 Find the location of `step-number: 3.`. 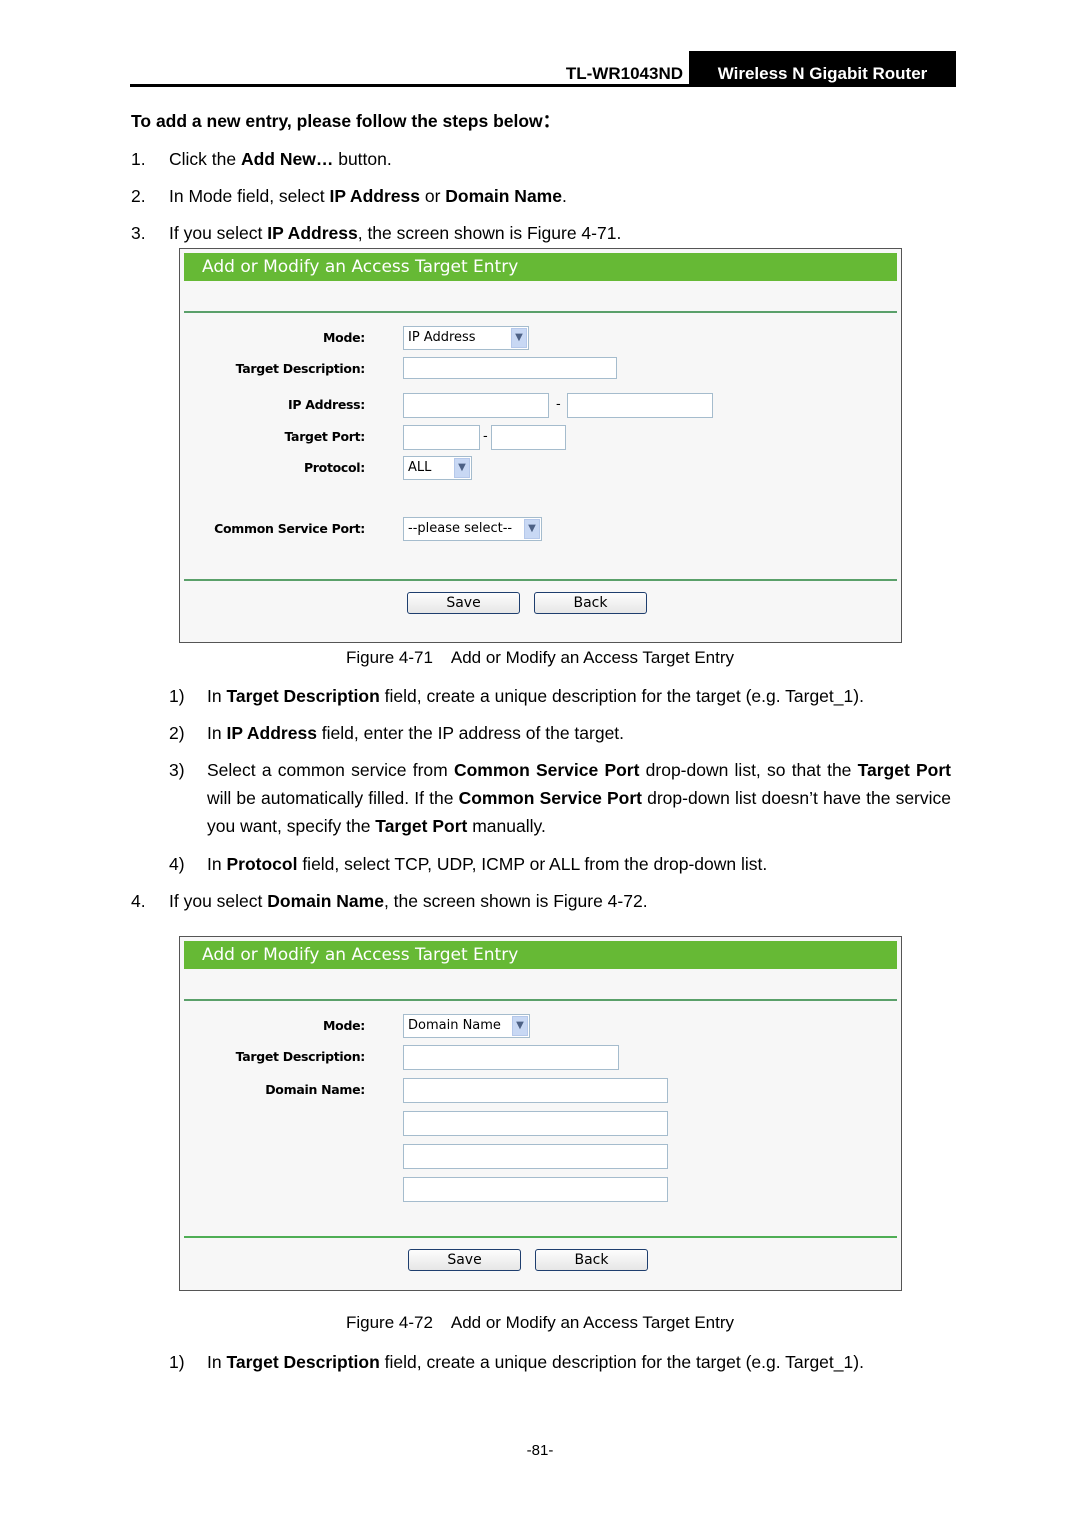

step-number: 3. is located at coordinates (138, 233).